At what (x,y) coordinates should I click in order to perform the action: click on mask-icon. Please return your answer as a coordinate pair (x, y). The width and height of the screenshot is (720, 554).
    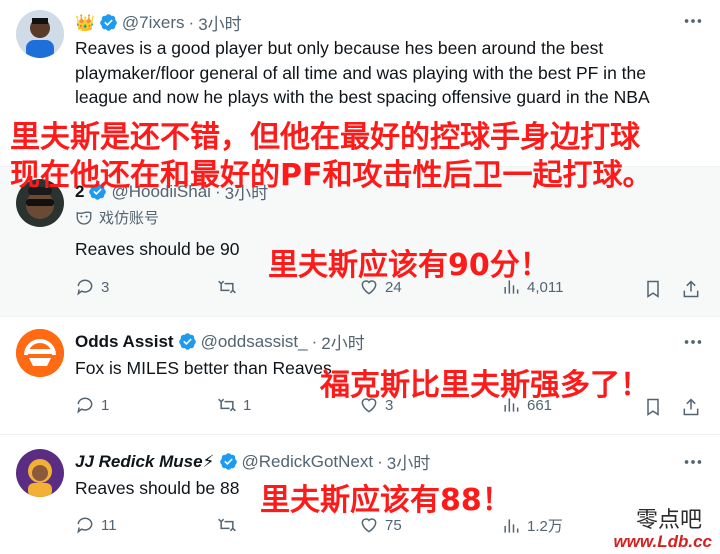
    Looking at the image, I should click on (84, 218).